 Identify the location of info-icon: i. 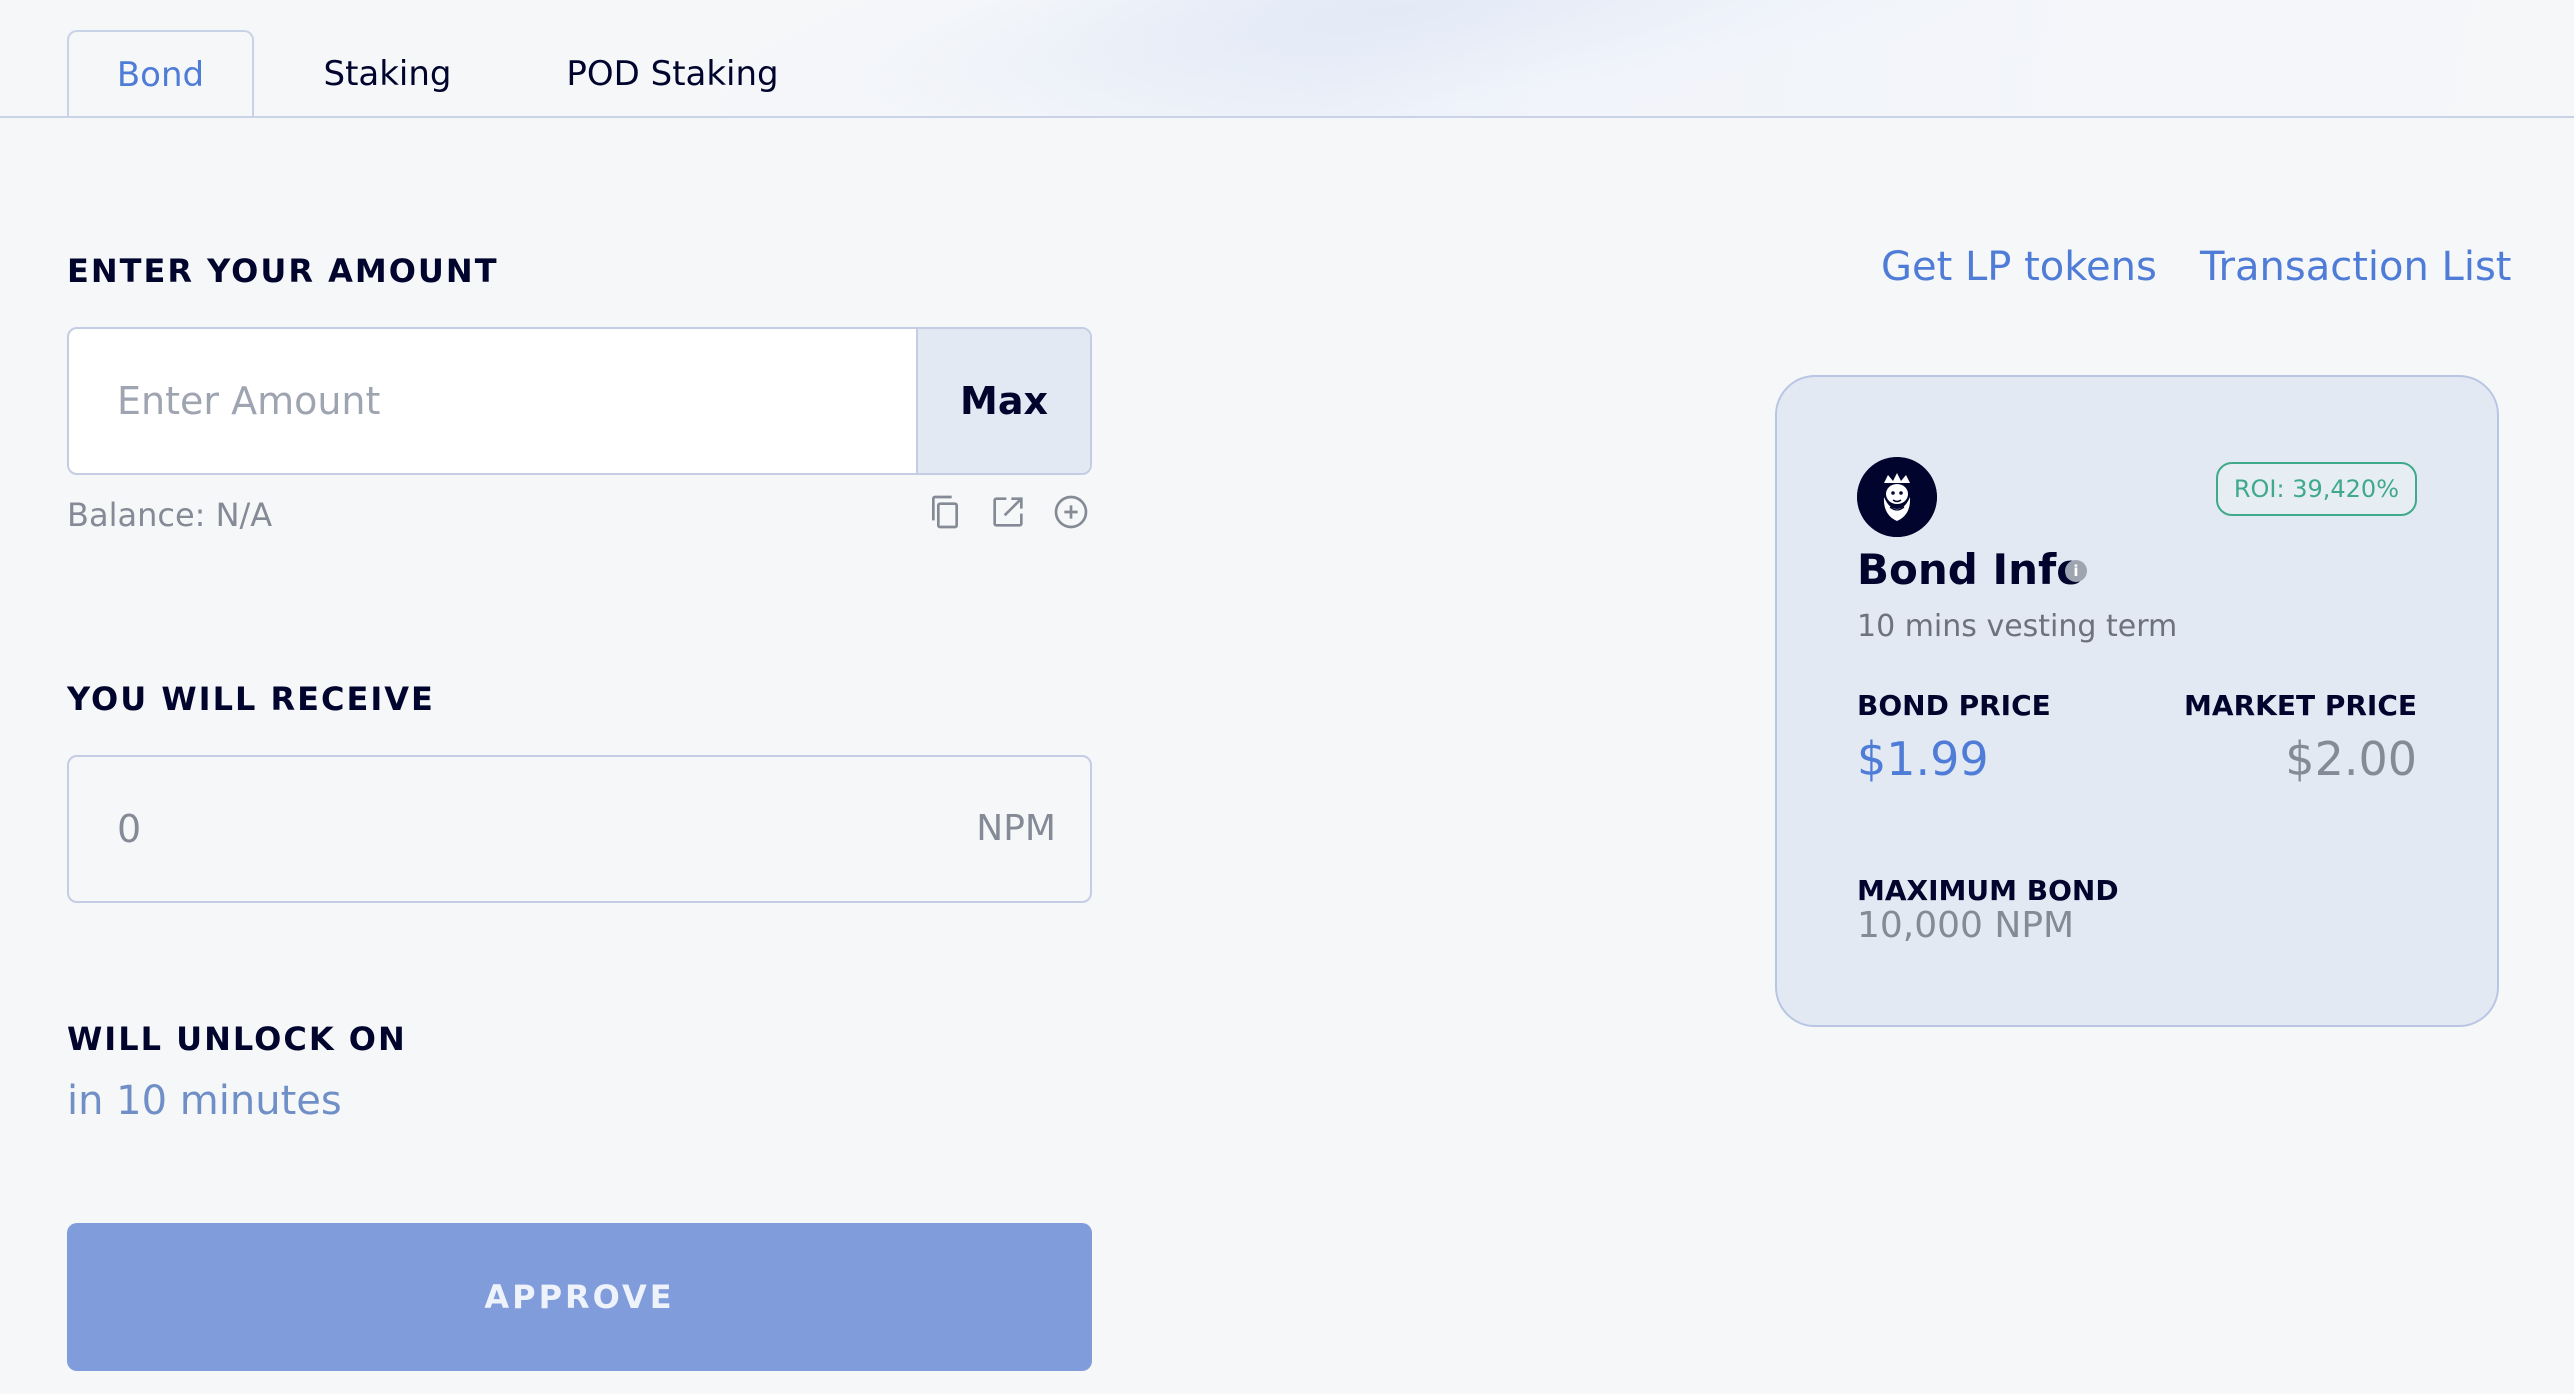
(2076, 571).